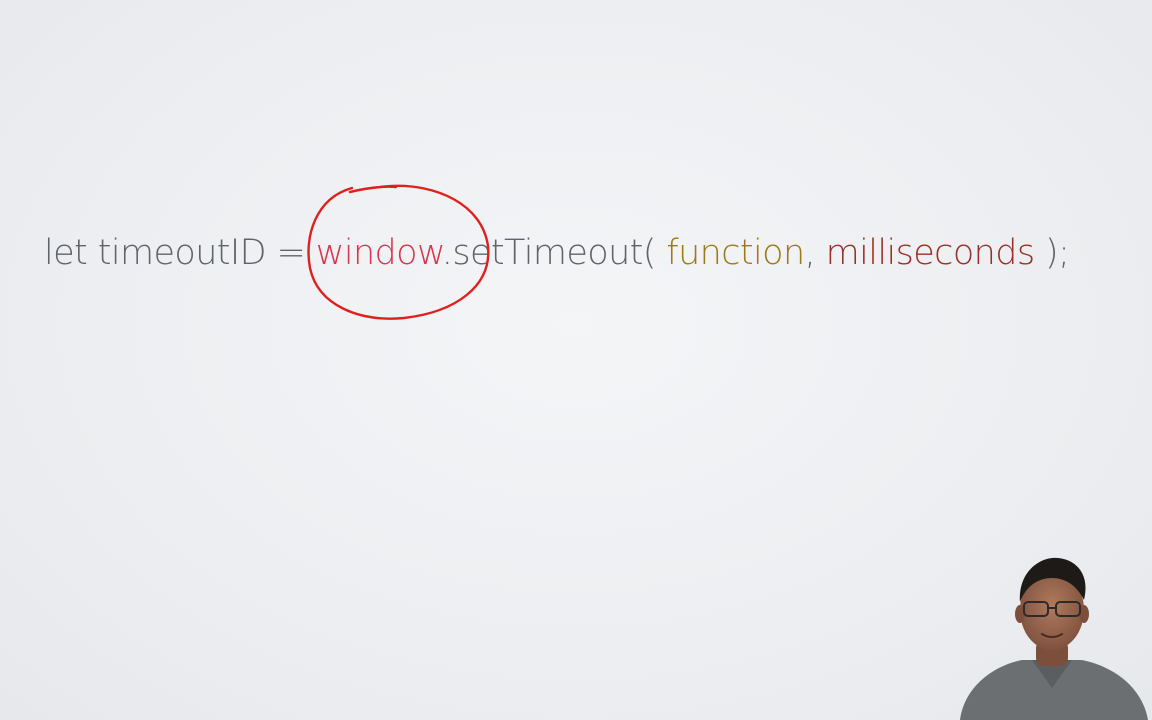 The height and width of the screenshot is (720, 1152). What do you see at coordinates (1054, 638) in the screenshot?
I see `presenter-webcam` at bounding box center [1054, 638].